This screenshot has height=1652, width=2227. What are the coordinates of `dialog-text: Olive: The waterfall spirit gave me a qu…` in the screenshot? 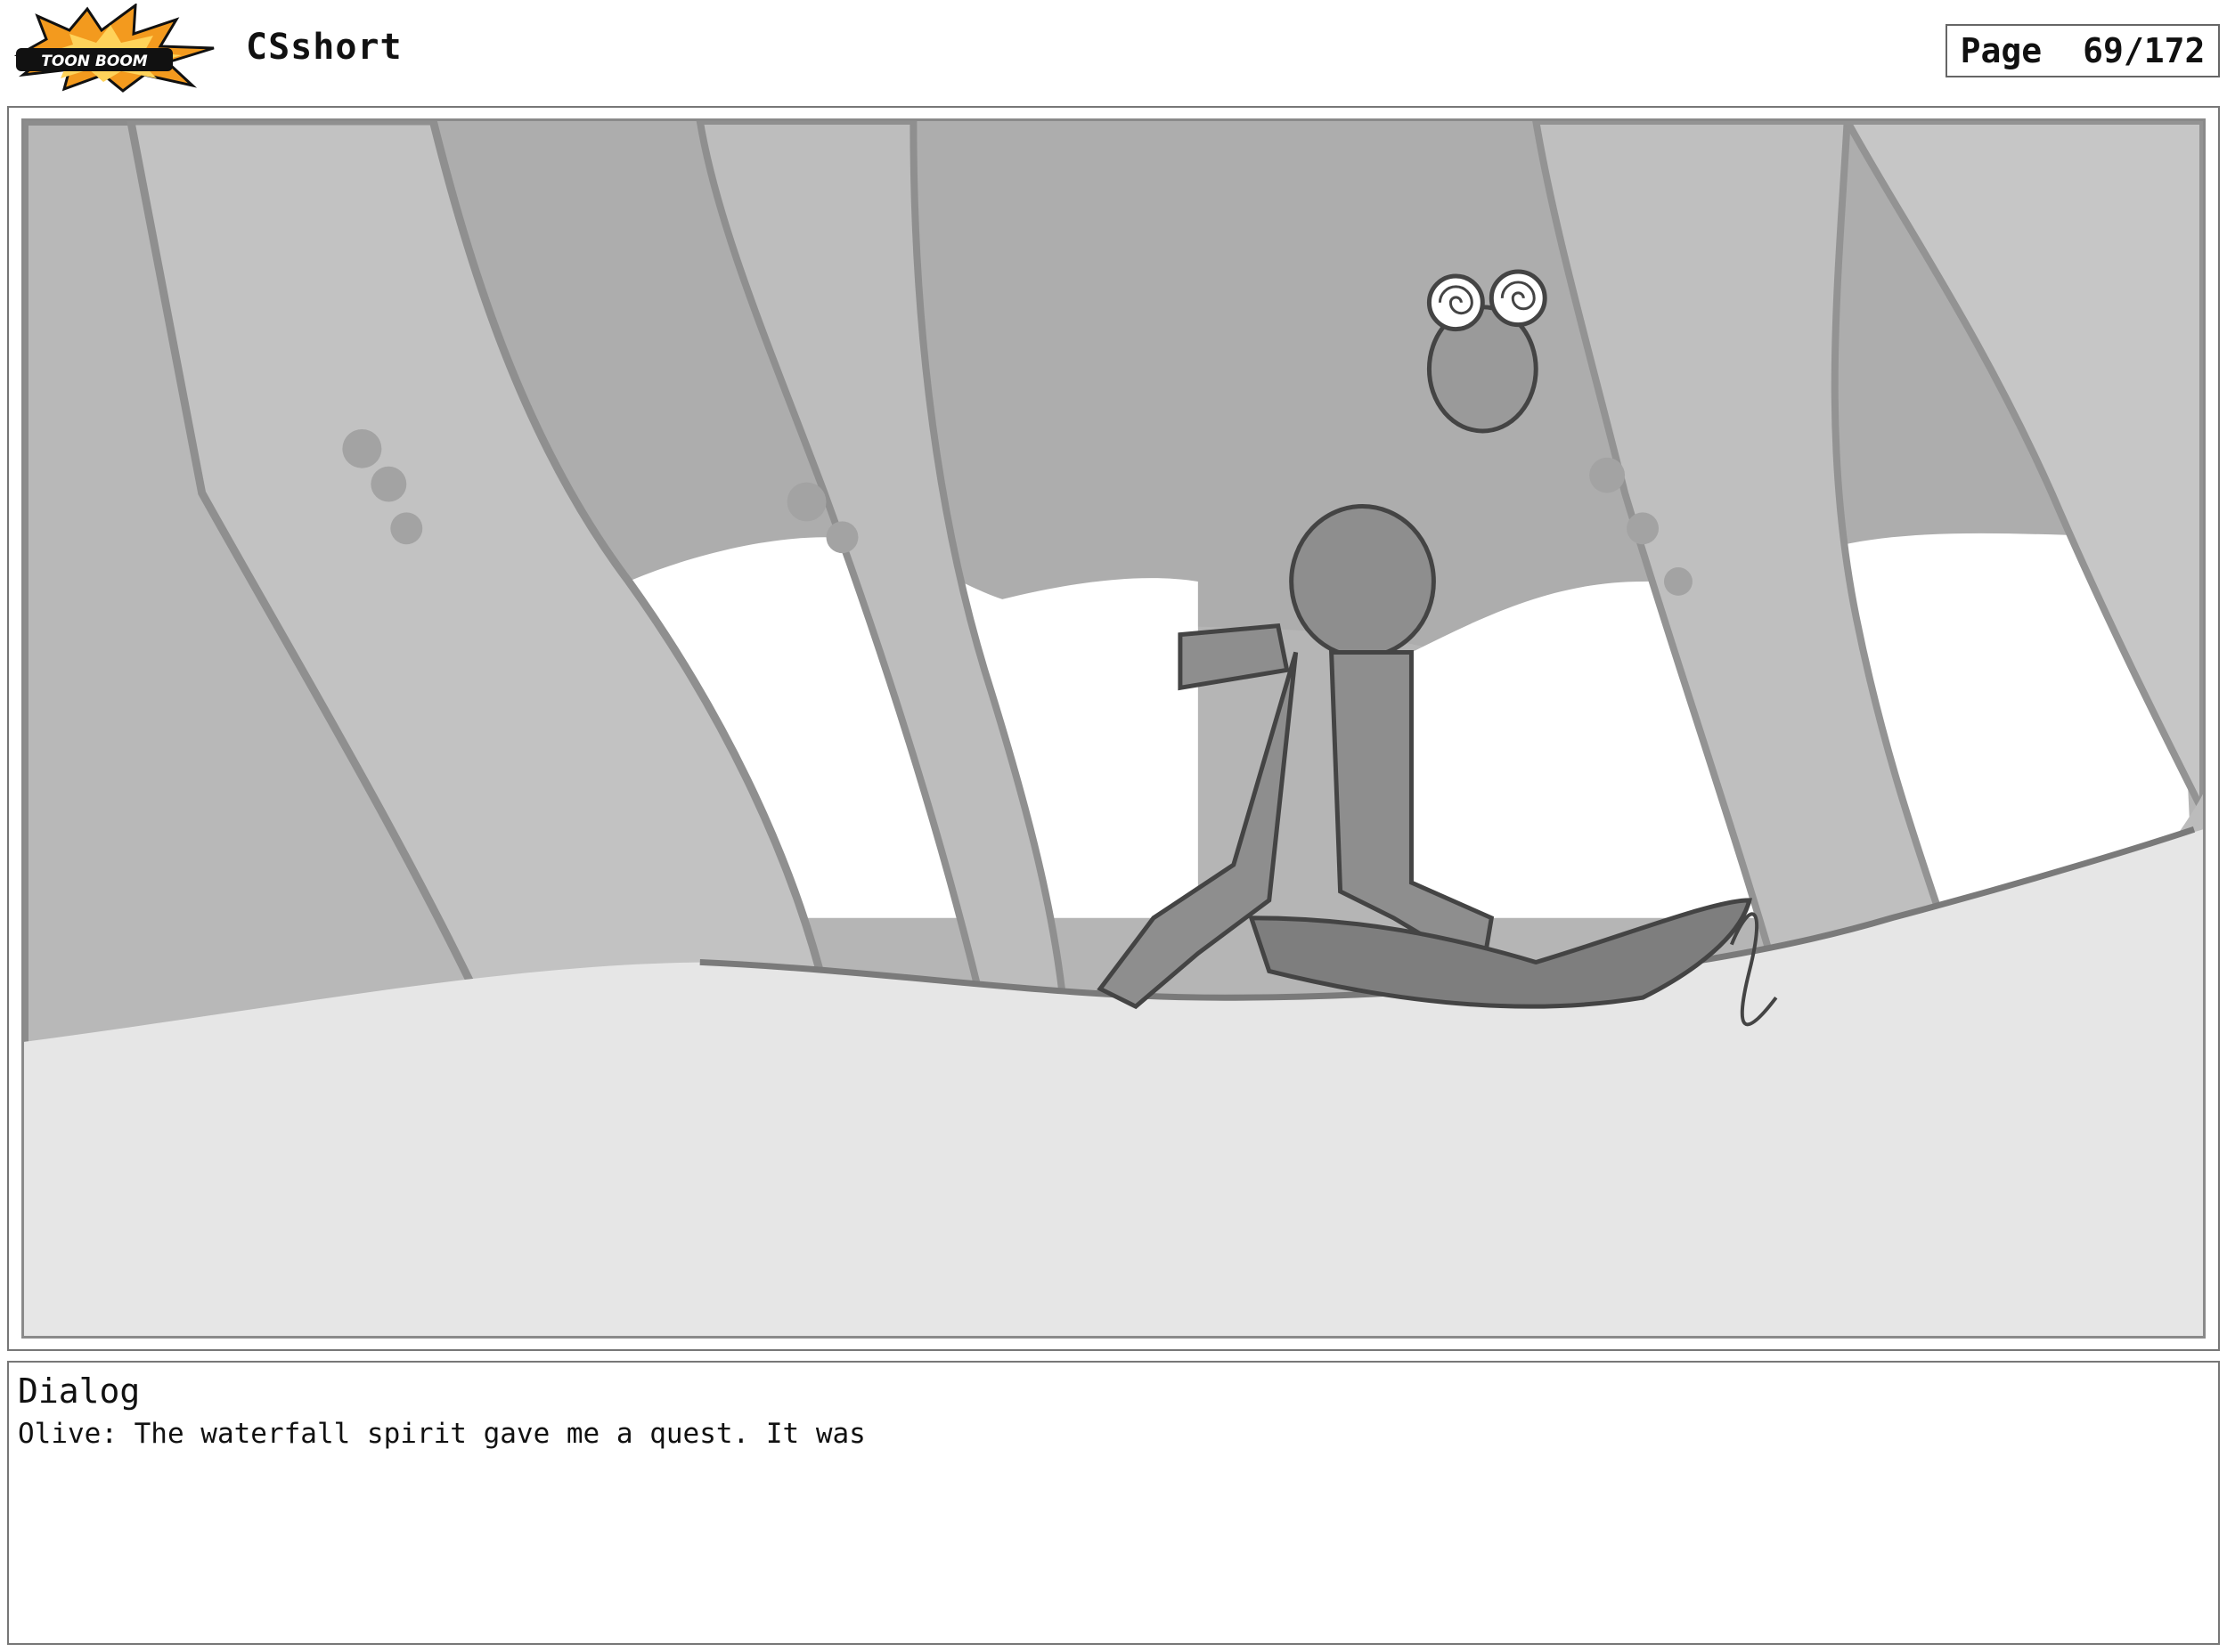 It's located at (442, 1433).